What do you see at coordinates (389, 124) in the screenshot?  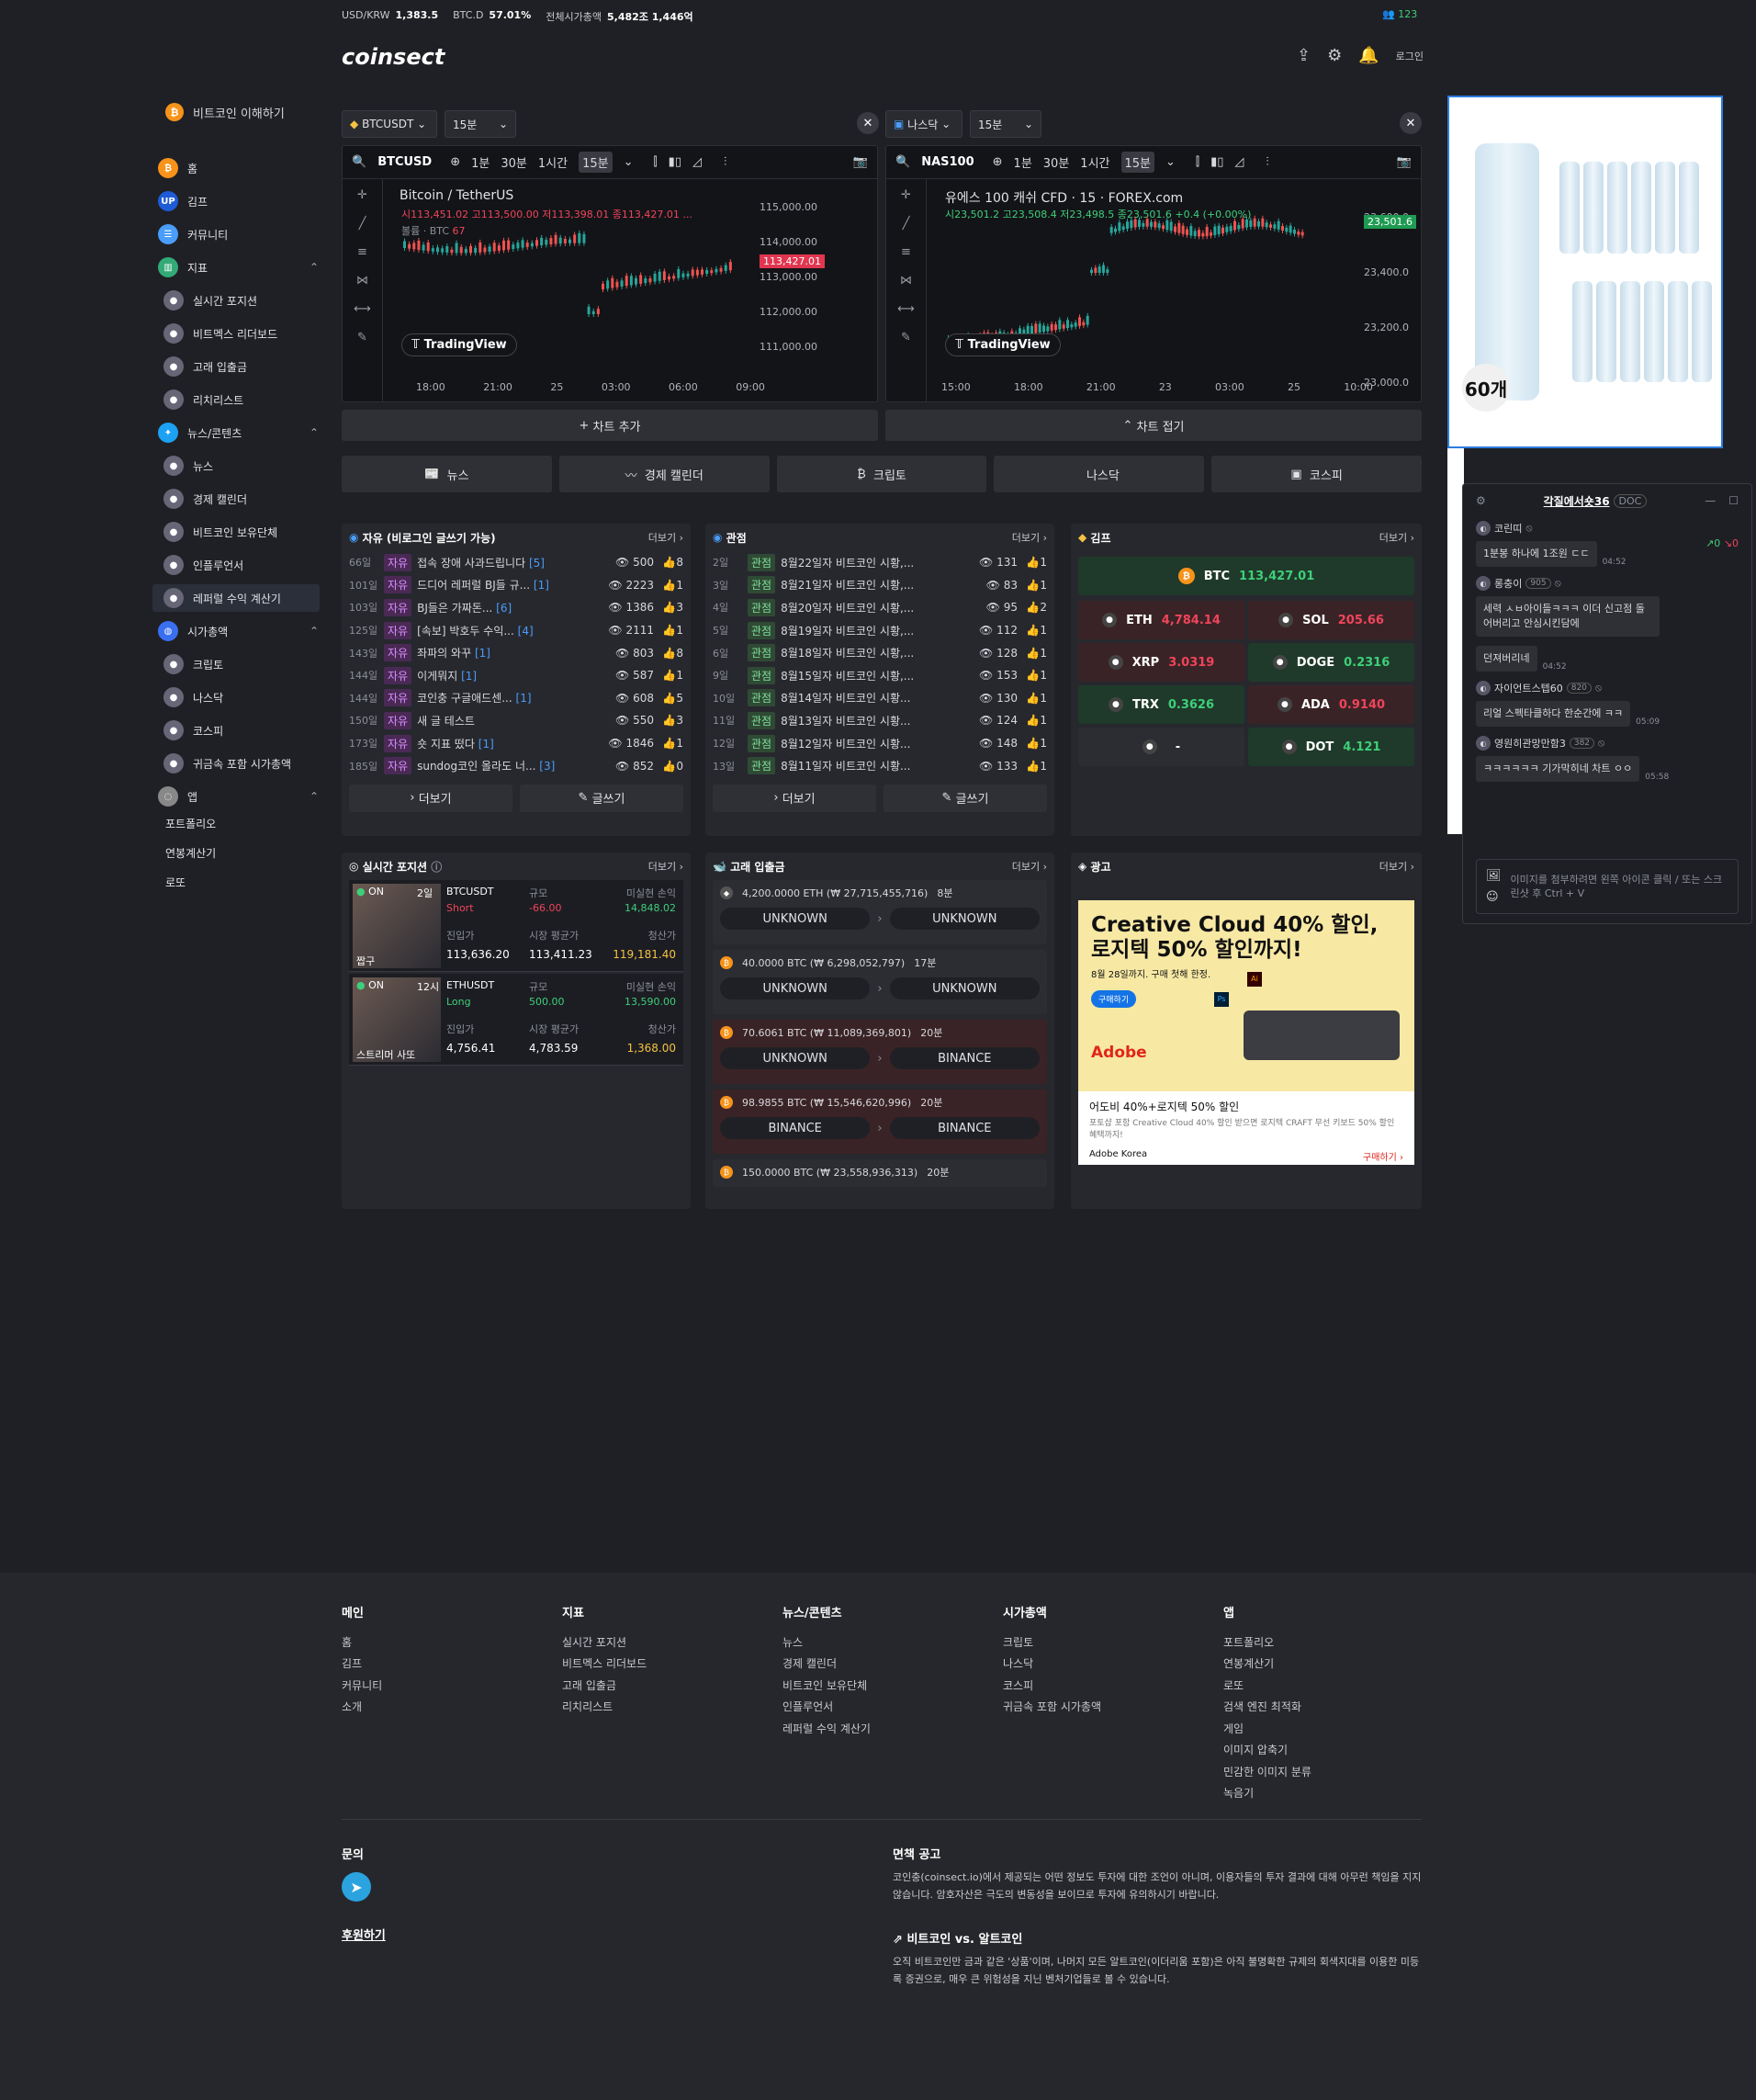 I see `left-symbol-select: ◆ BTCUSDT ⌄` at bounding box center [389, 124].